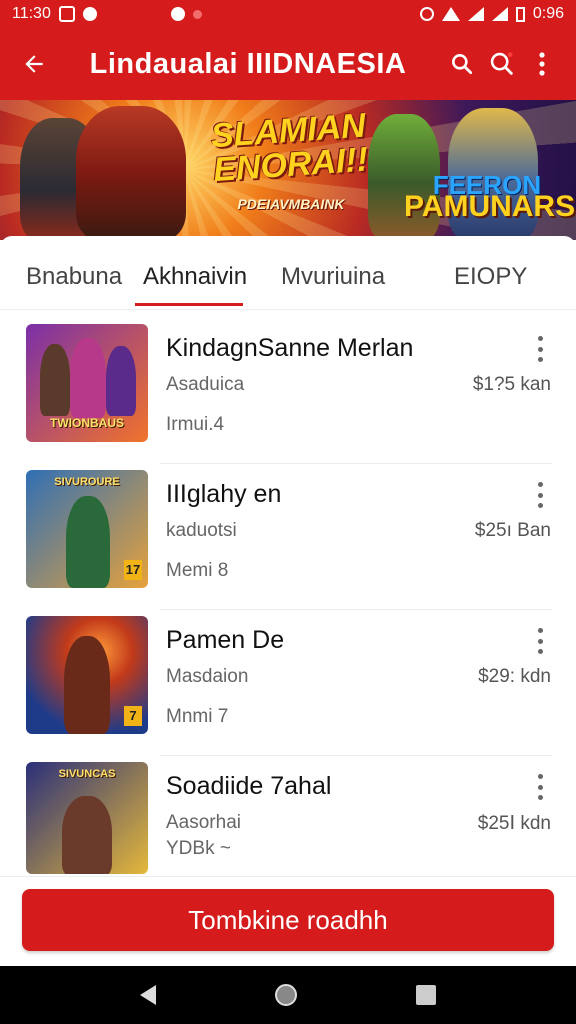 Image resolution: width=576 pixels, height=1024 pixels. I want to click on item-thumbnail: SIVUROURE 17, so click(87, 529).